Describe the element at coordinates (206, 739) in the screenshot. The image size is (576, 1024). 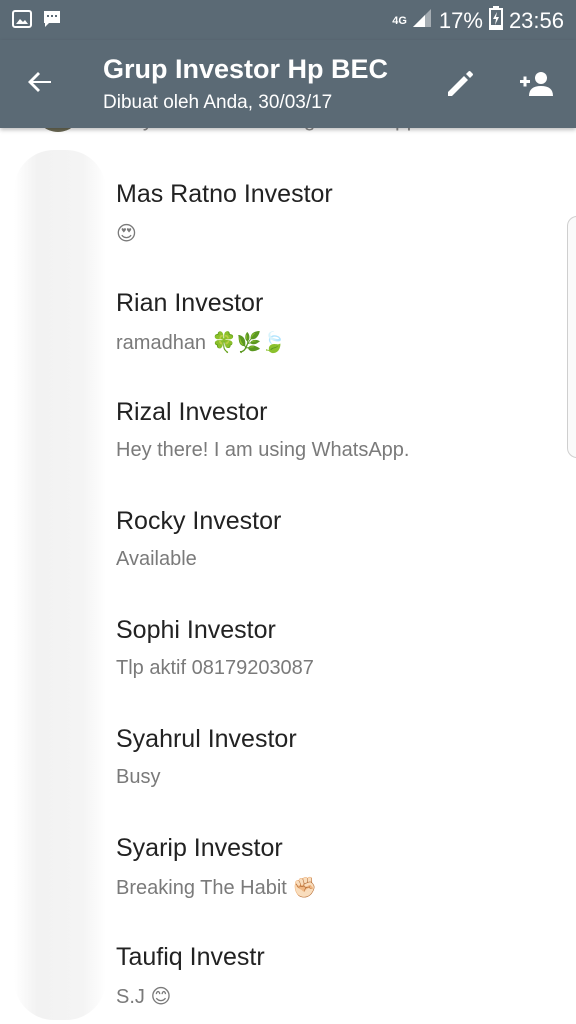
I see `participant-name: Syahrul Investor` at that location.